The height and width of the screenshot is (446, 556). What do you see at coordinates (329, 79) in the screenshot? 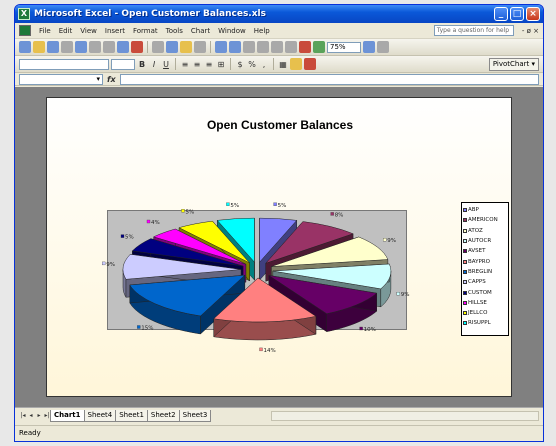
I see `formula-input` at bounding box center [329, 79].